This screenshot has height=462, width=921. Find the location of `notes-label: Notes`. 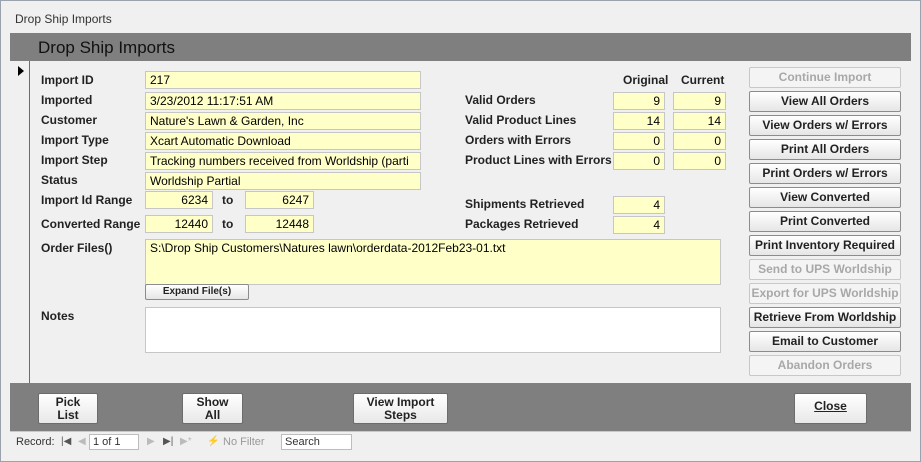

notes-label: Notes is located at coordinates (58, 316).